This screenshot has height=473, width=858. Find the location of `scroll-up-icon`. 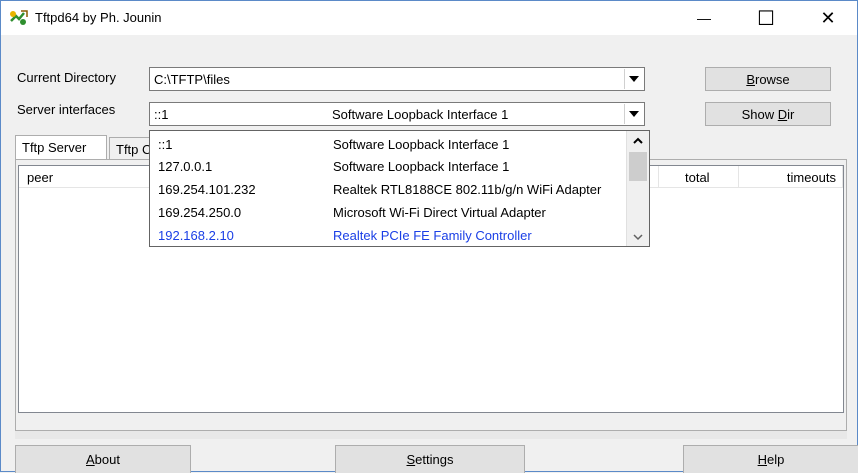

scroll-up-icon is located at coordinates (638, 140).